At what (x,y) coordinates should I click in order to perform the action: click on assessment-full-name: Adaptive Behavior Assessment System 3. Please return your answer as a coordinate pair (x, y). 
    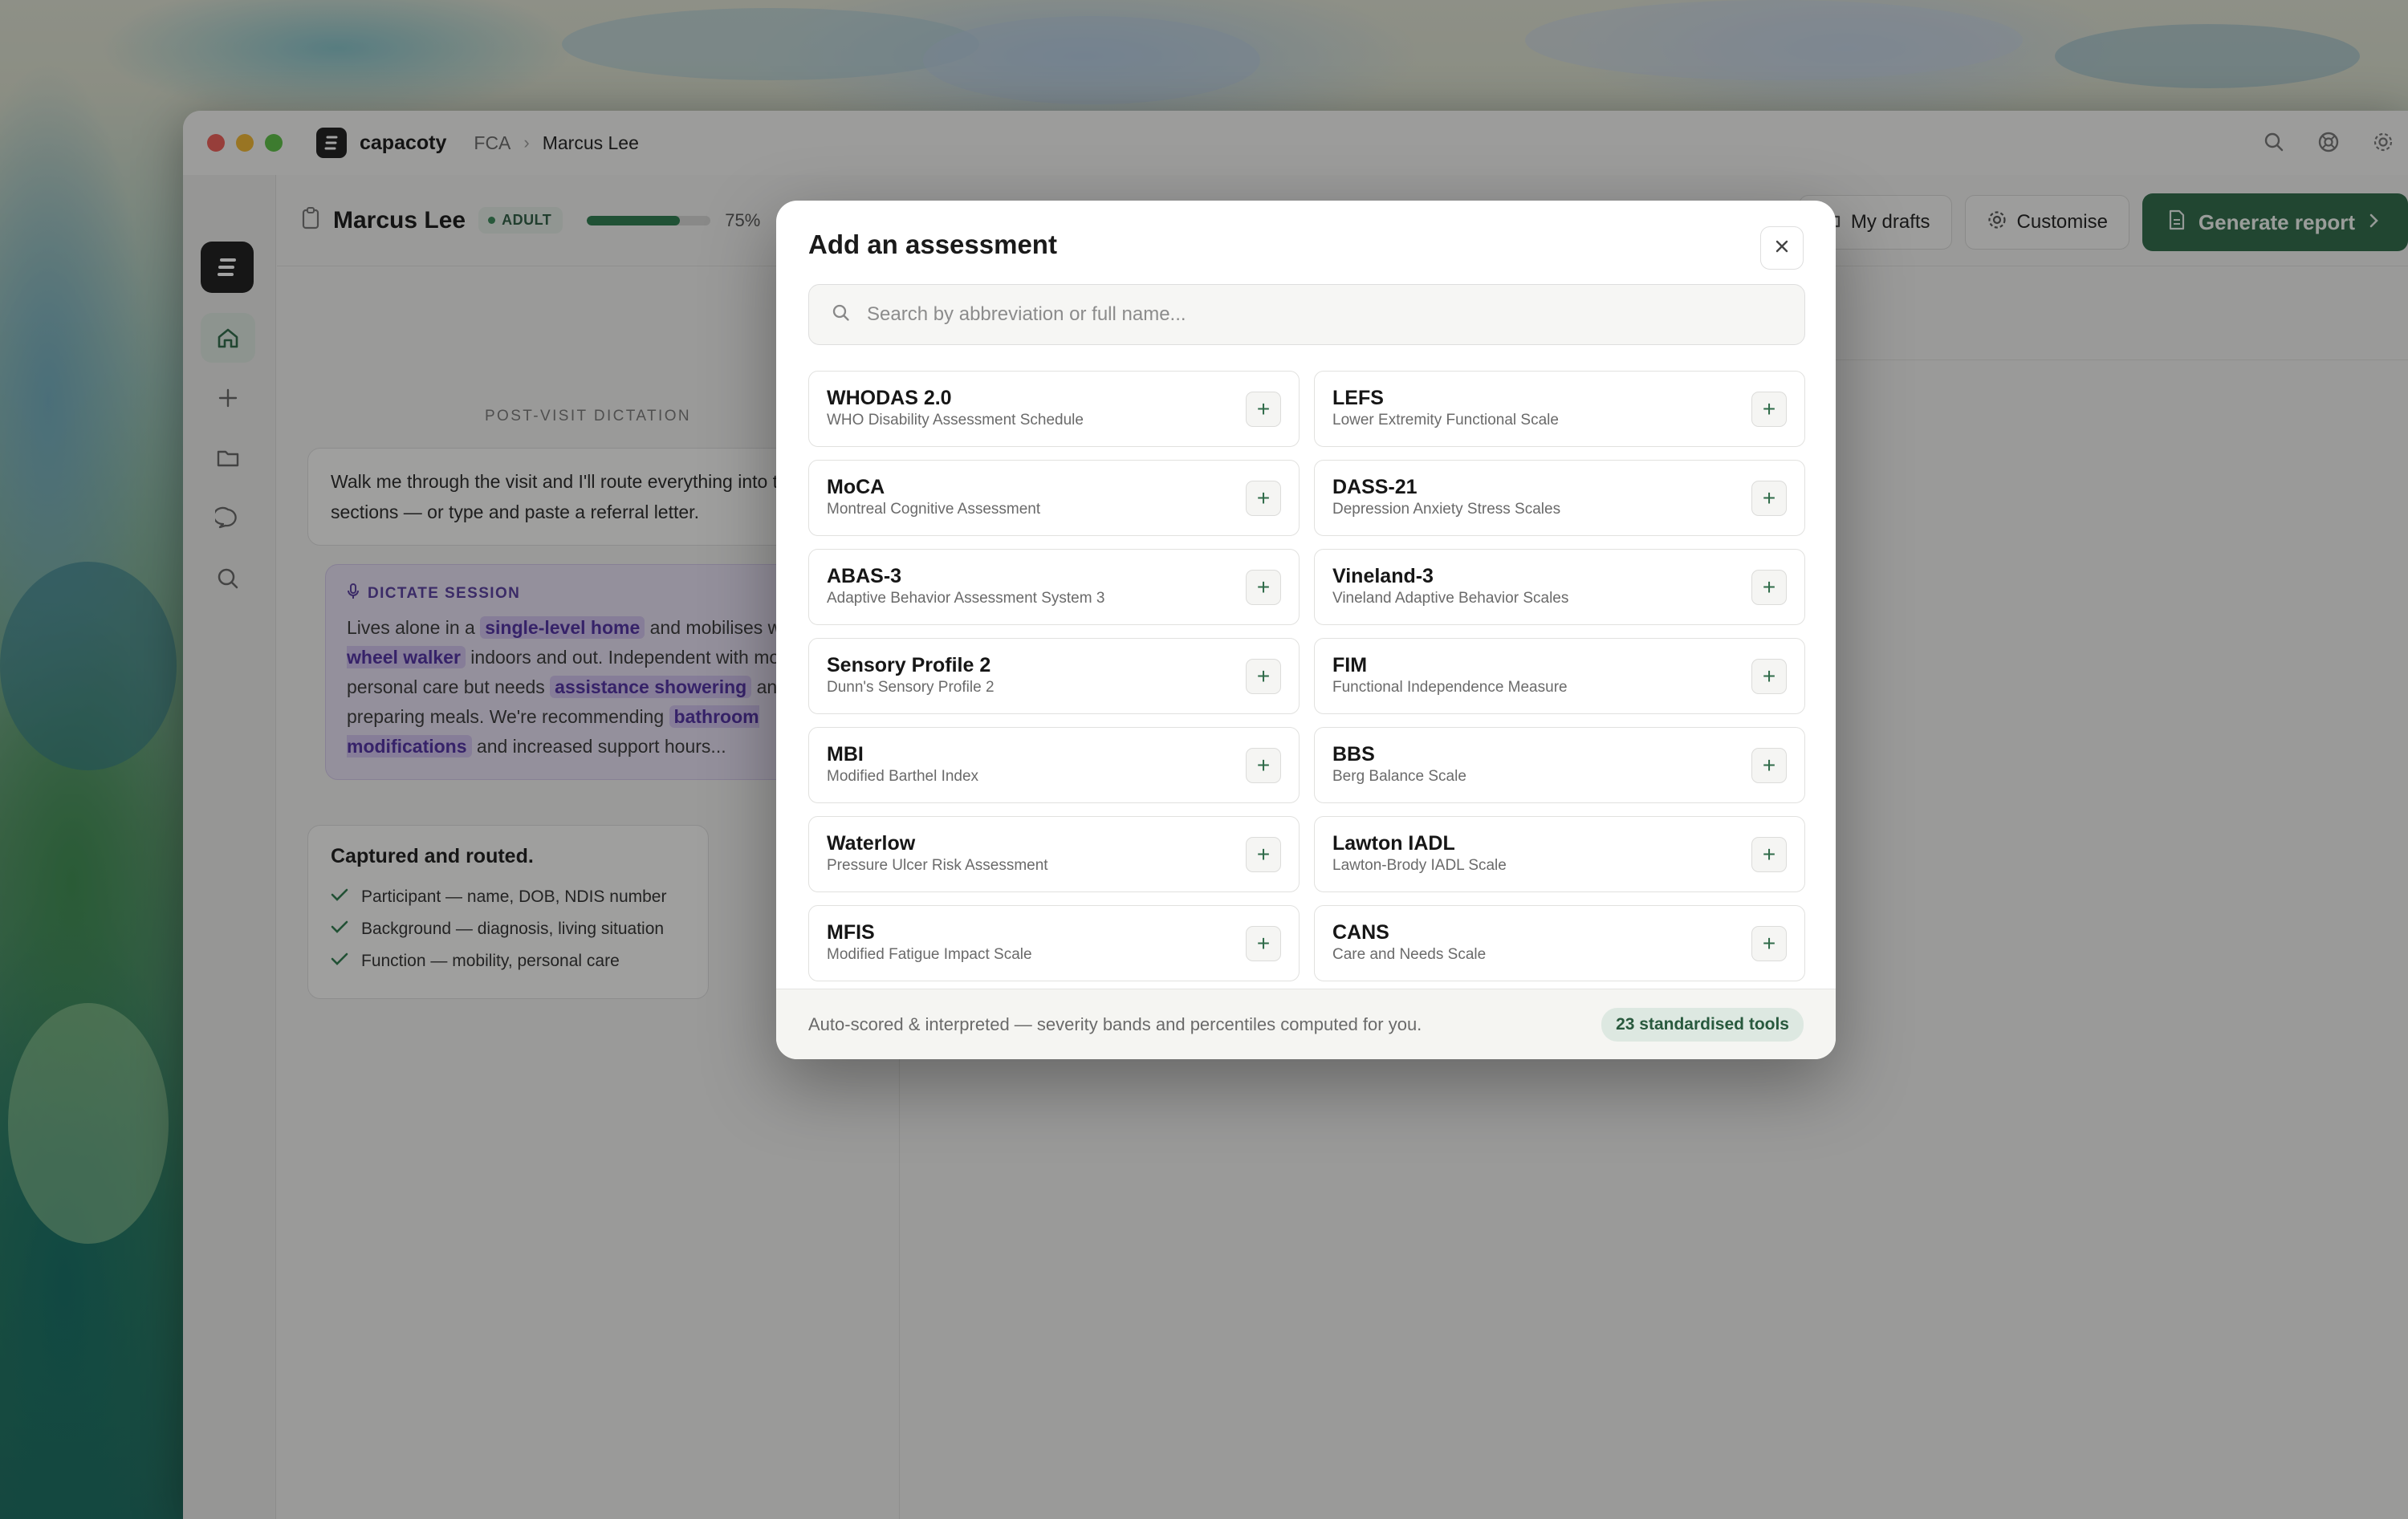
    Looking at the image, I should click on (966, 599).